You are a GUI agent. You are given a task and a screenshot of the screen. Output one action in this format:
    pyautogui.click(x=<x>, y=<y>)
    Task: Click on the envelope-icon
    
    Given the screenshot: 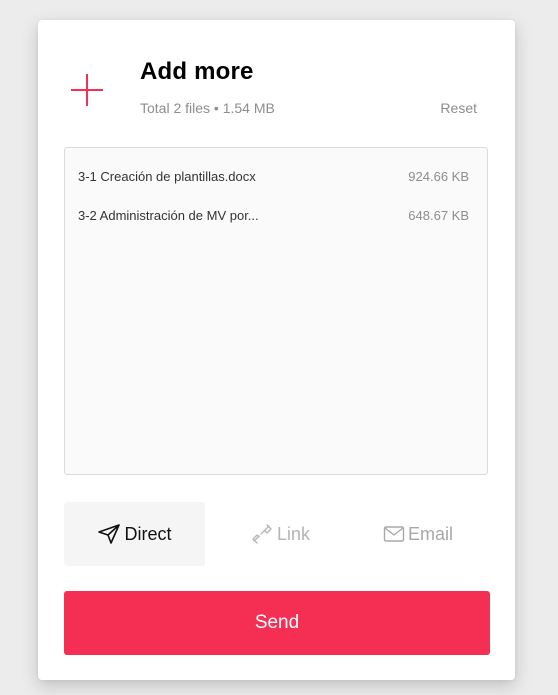 What is the action you would take?
    pyautogui.click(x=394, y=534)
    